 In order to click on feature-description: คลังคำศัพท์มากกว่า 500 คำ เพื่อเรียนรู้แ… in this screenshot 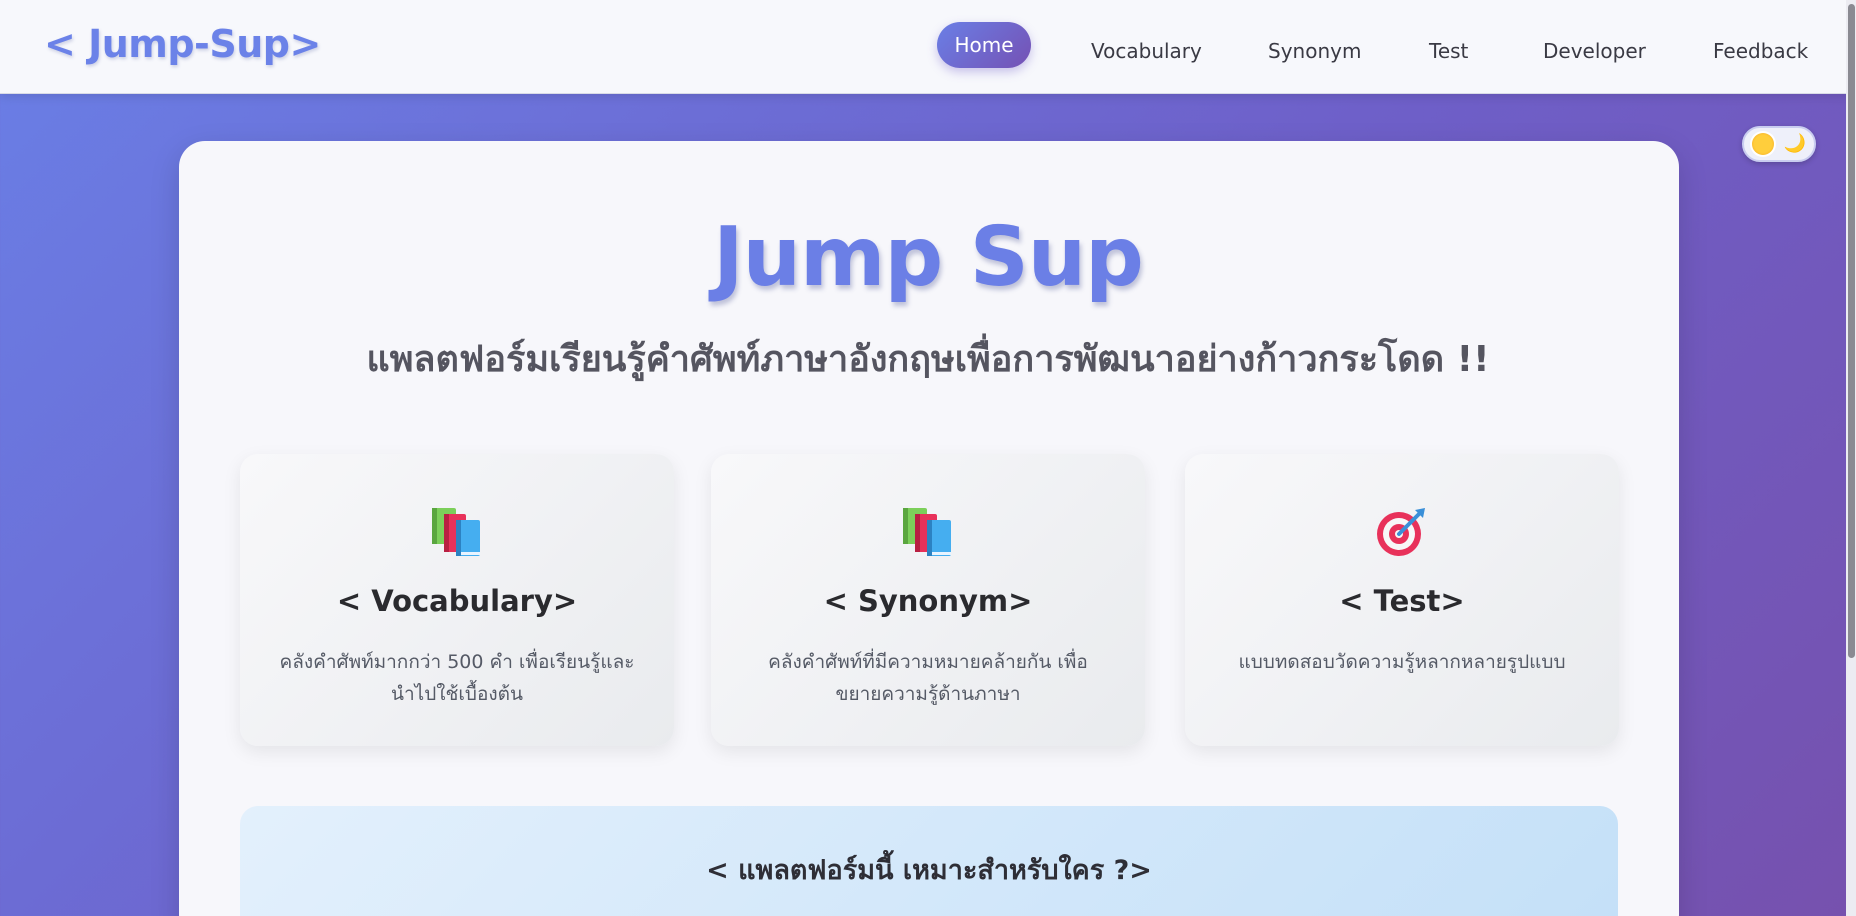, I will do `click(457, 678)`.